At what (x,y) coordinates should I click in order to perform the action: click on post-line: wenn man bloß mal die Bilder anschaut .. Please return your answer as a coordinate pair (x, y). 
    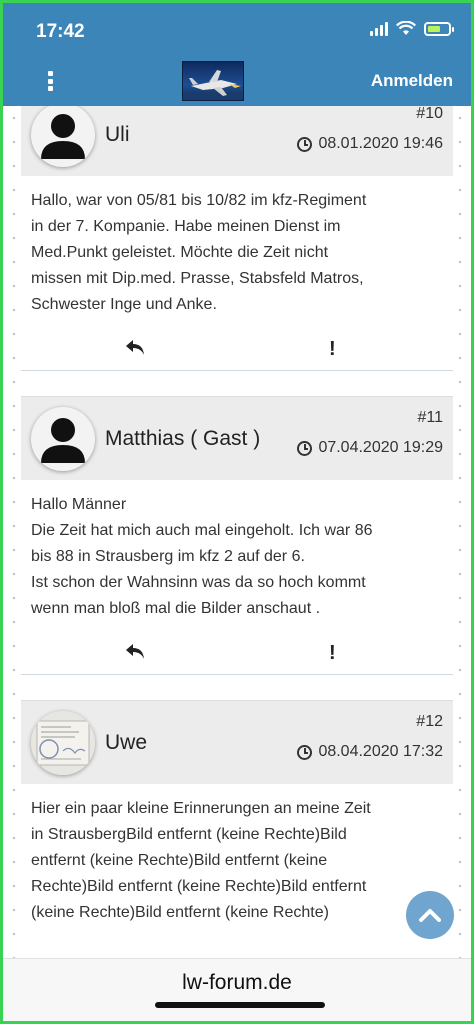
    Looking at the image, I should click on (176, 608).